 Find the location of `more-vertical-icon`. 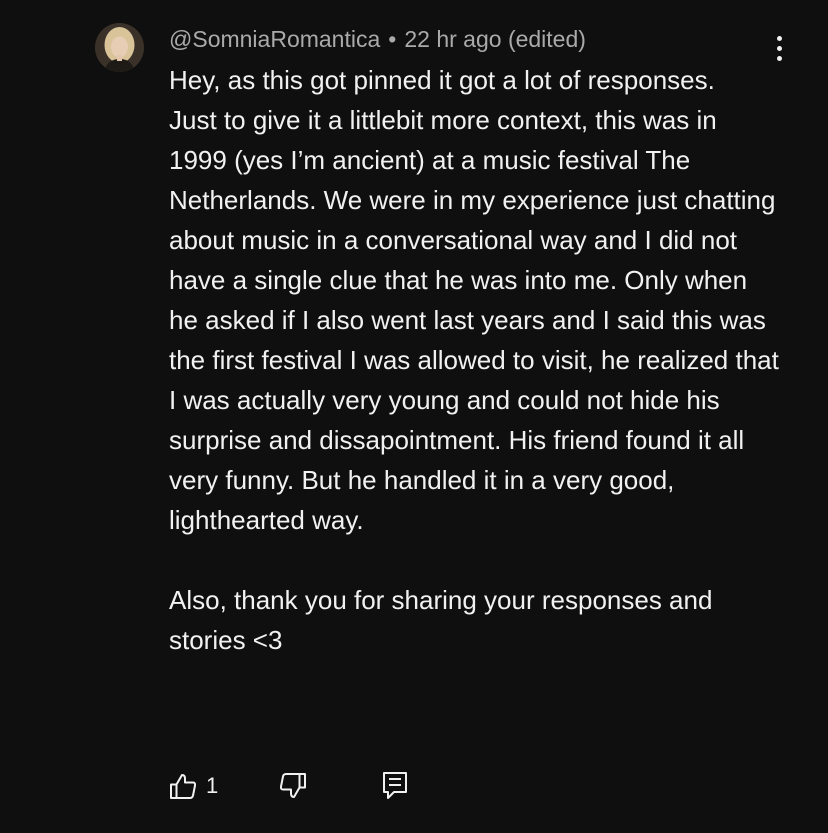

more-vertical-icon is located at coordinates (779, 48).